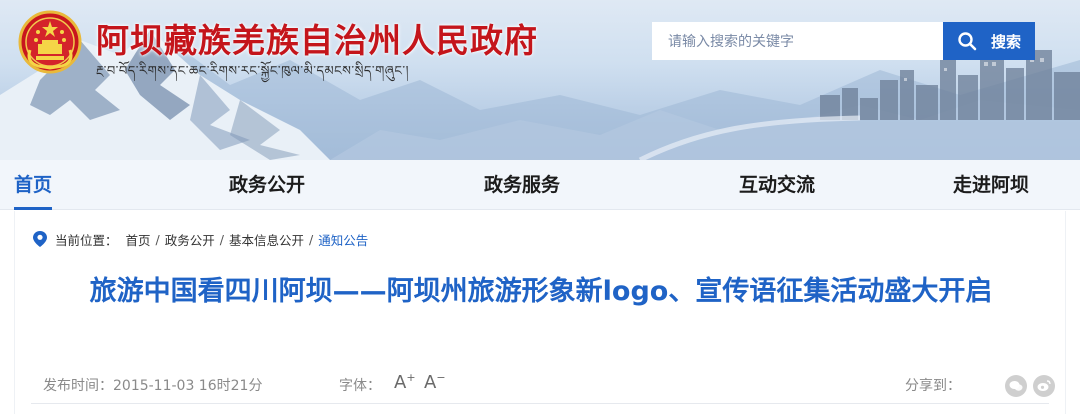 Image resolution: width=1080 pixels, height=414 pixels. Describe the element at coordinates (798, 41) in the screenshot. I see `search-input` at that location.